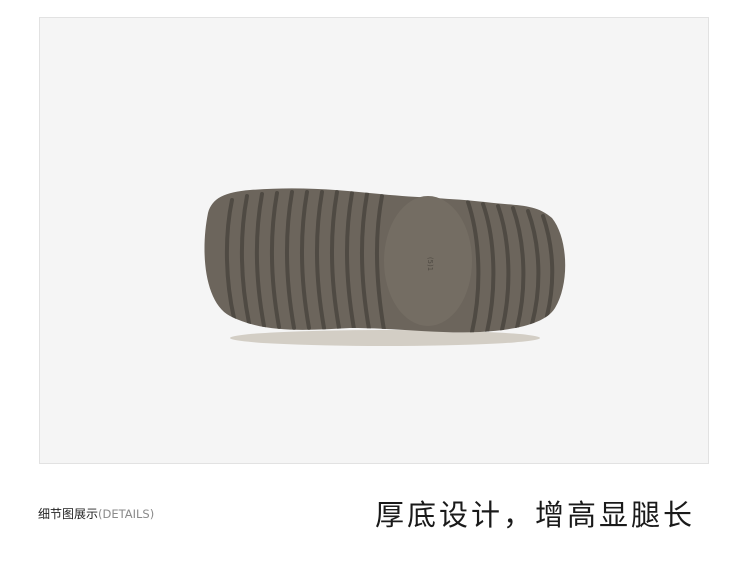 The width and height of the screenshot is (750, 585). I want to click on shoe-sole-image: (5)1, so click(385, 267).